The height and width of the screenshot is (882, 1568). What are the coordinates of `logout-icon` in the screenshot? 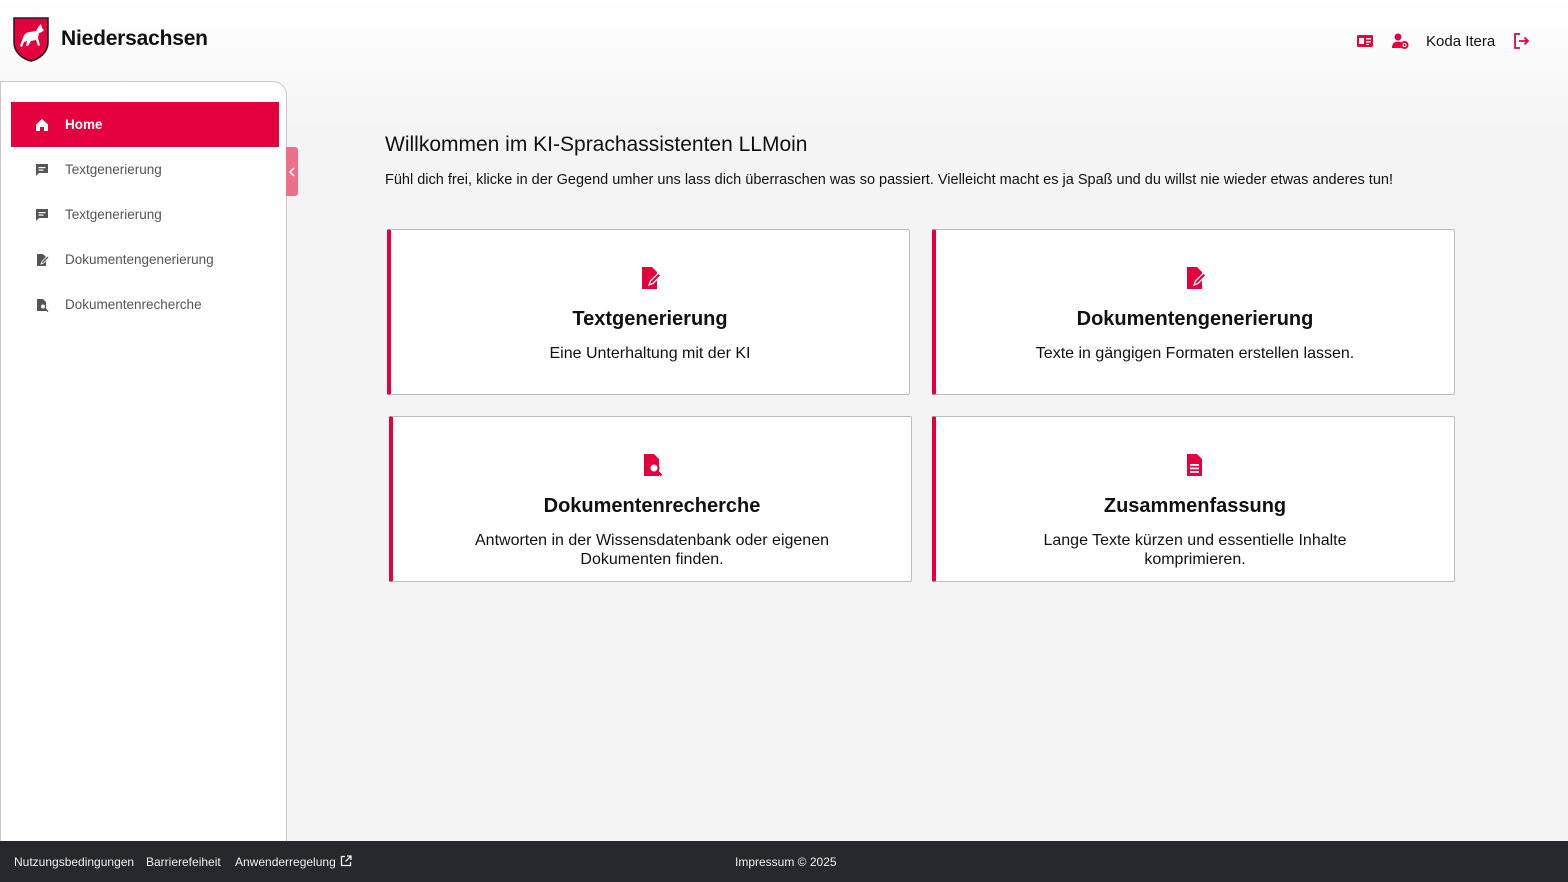 It's located at (1521, 41).